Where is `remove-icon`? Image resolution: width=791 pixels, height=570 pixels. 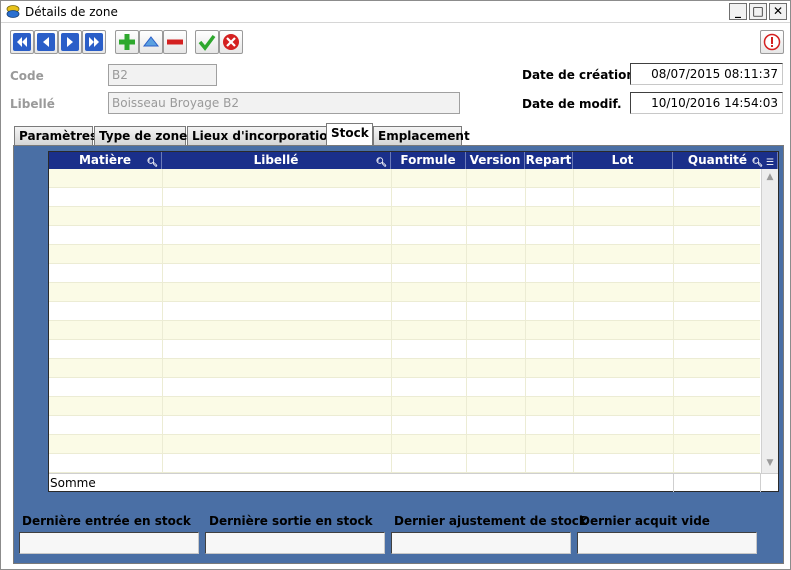
remove-icon is located at coordinates (175, 42).